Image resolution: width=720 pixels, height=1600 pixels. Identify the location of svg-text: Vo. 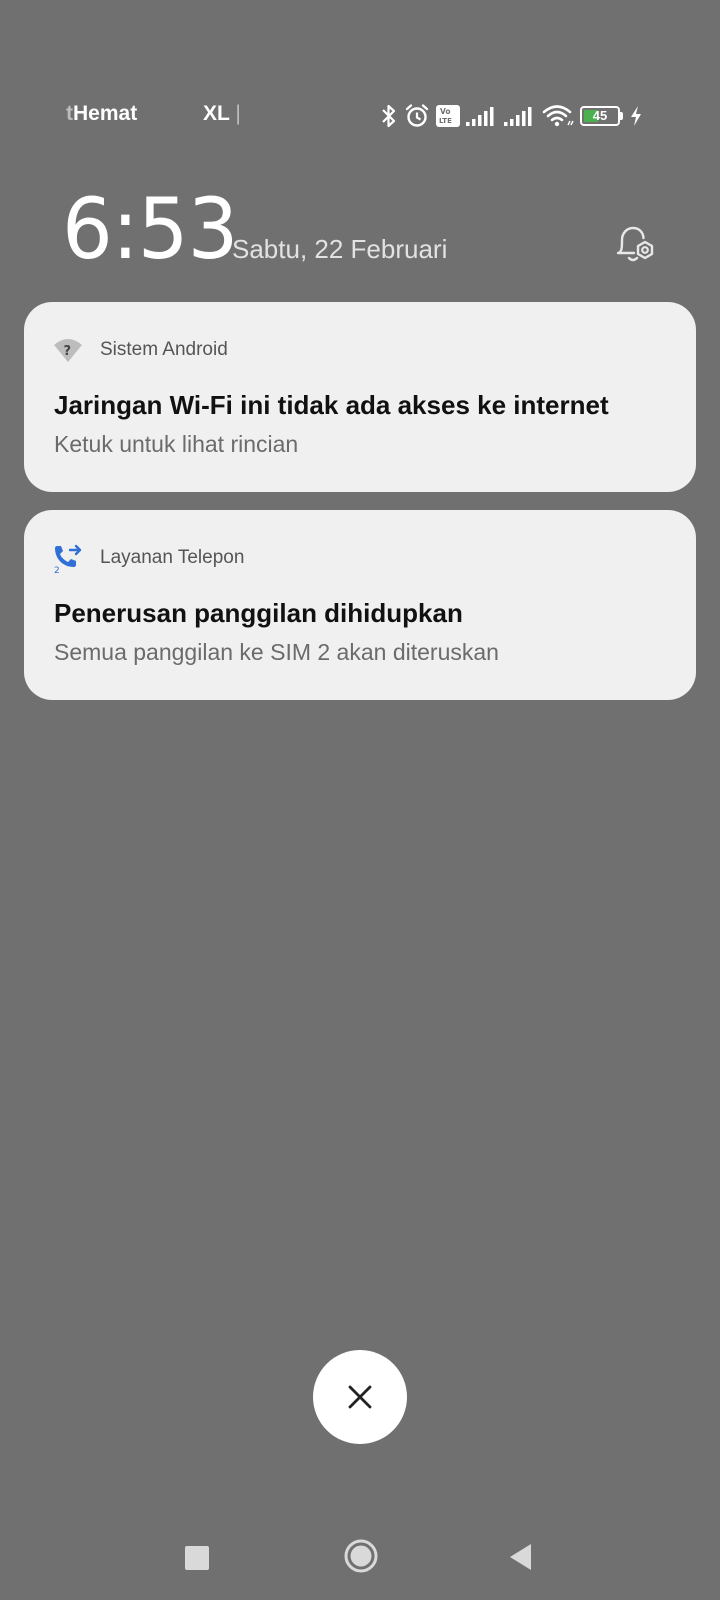
(445, 111).